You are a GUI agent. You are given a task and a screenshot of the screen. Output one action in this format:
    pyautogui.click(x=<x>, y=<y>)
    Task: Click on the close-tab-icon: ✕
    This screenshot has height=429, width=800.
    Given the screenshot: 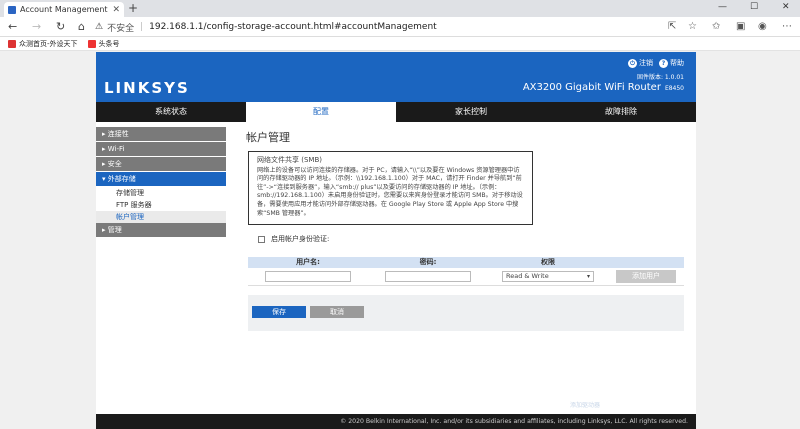 What is the action you would take?
    pyautogui.click(x=116, y=10)
    